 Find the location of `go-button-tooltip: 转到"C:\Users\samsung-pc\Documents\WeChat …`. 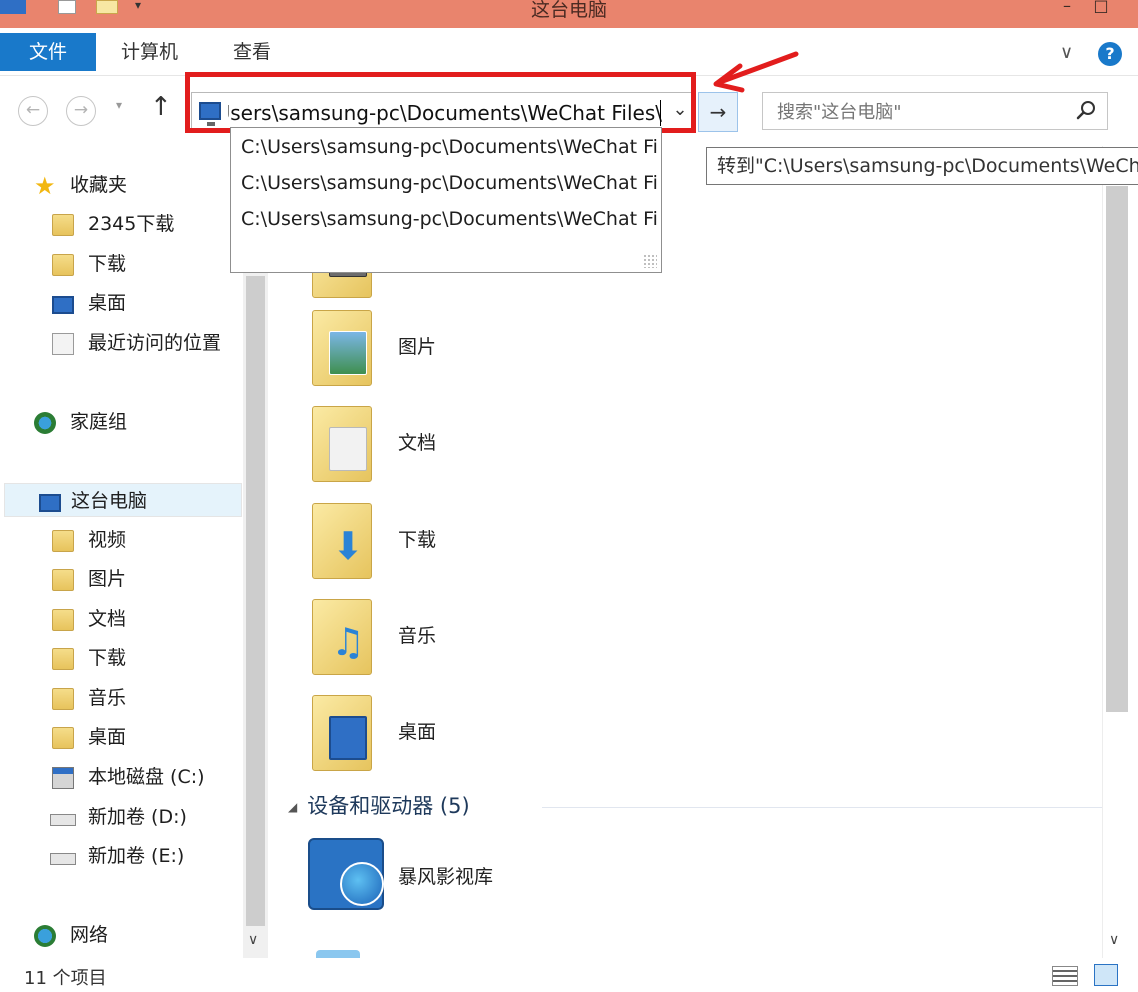

go-button-tooltip: 转到"C:\Users\samsung-pc\Documents\WeChat … is located at coordinates (922, 166).